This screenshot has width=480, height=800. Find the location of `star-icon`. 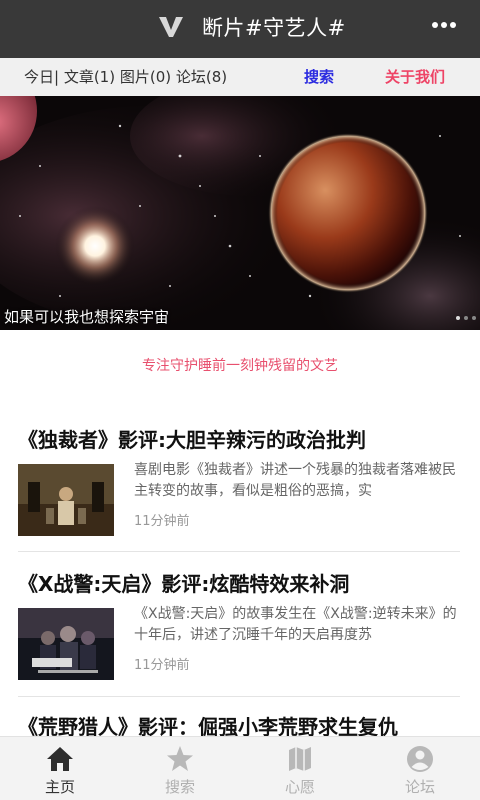

star-icon is located at coordinates (180, 758).